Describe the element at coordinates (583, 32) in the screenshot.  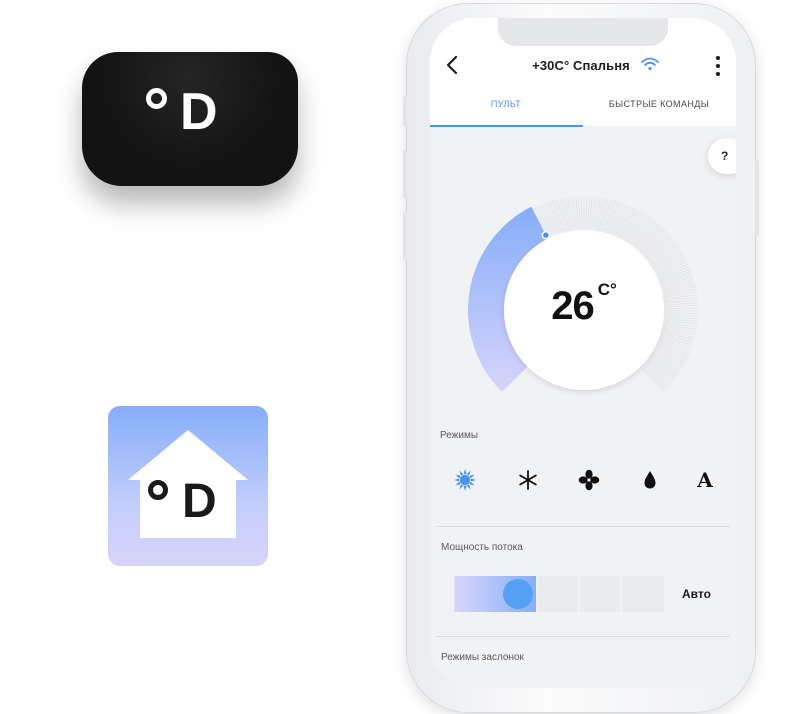
I see `phone-notch` at that location.